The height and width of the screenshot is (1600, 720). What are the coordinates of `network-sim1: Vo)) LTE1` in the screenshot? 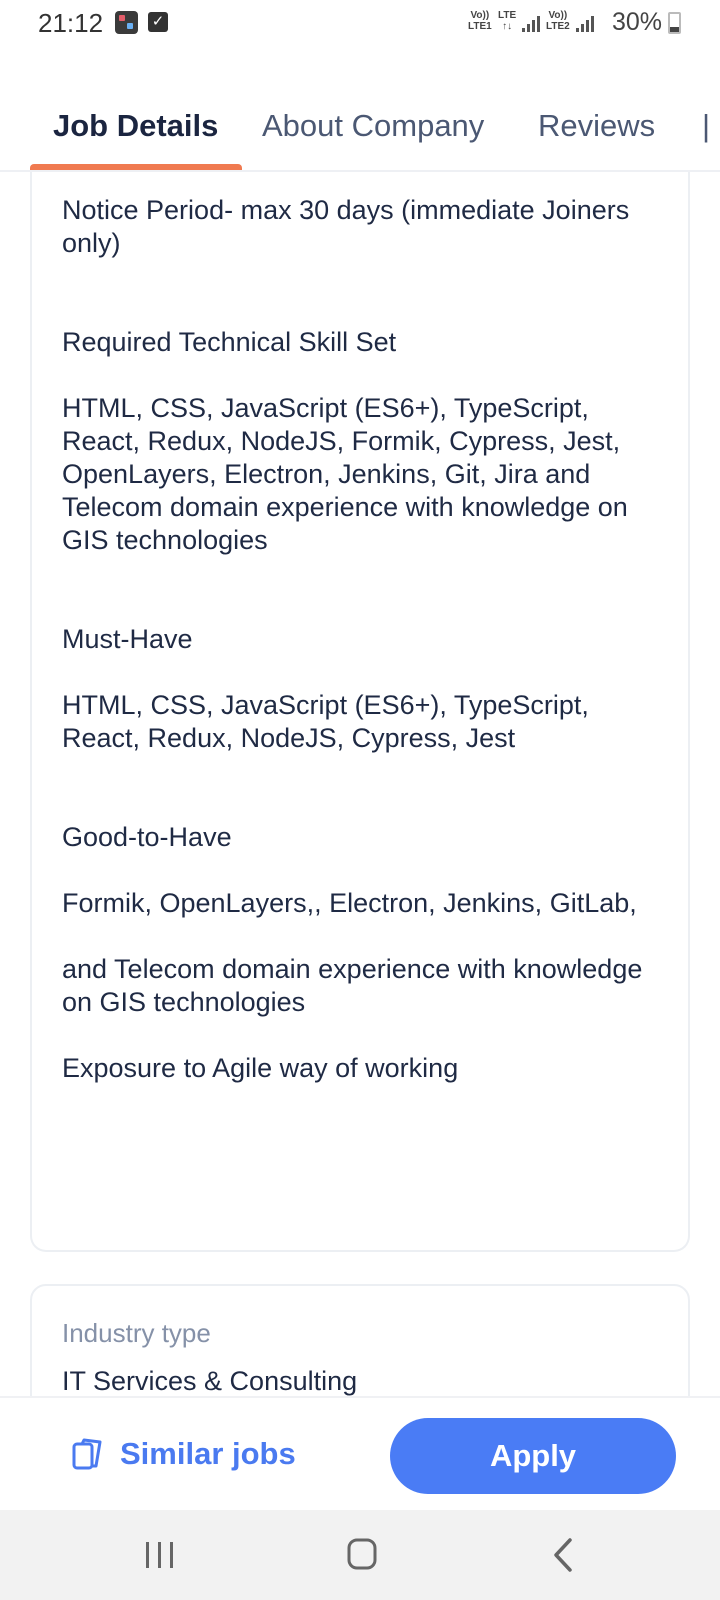 It's located at (480, 21).